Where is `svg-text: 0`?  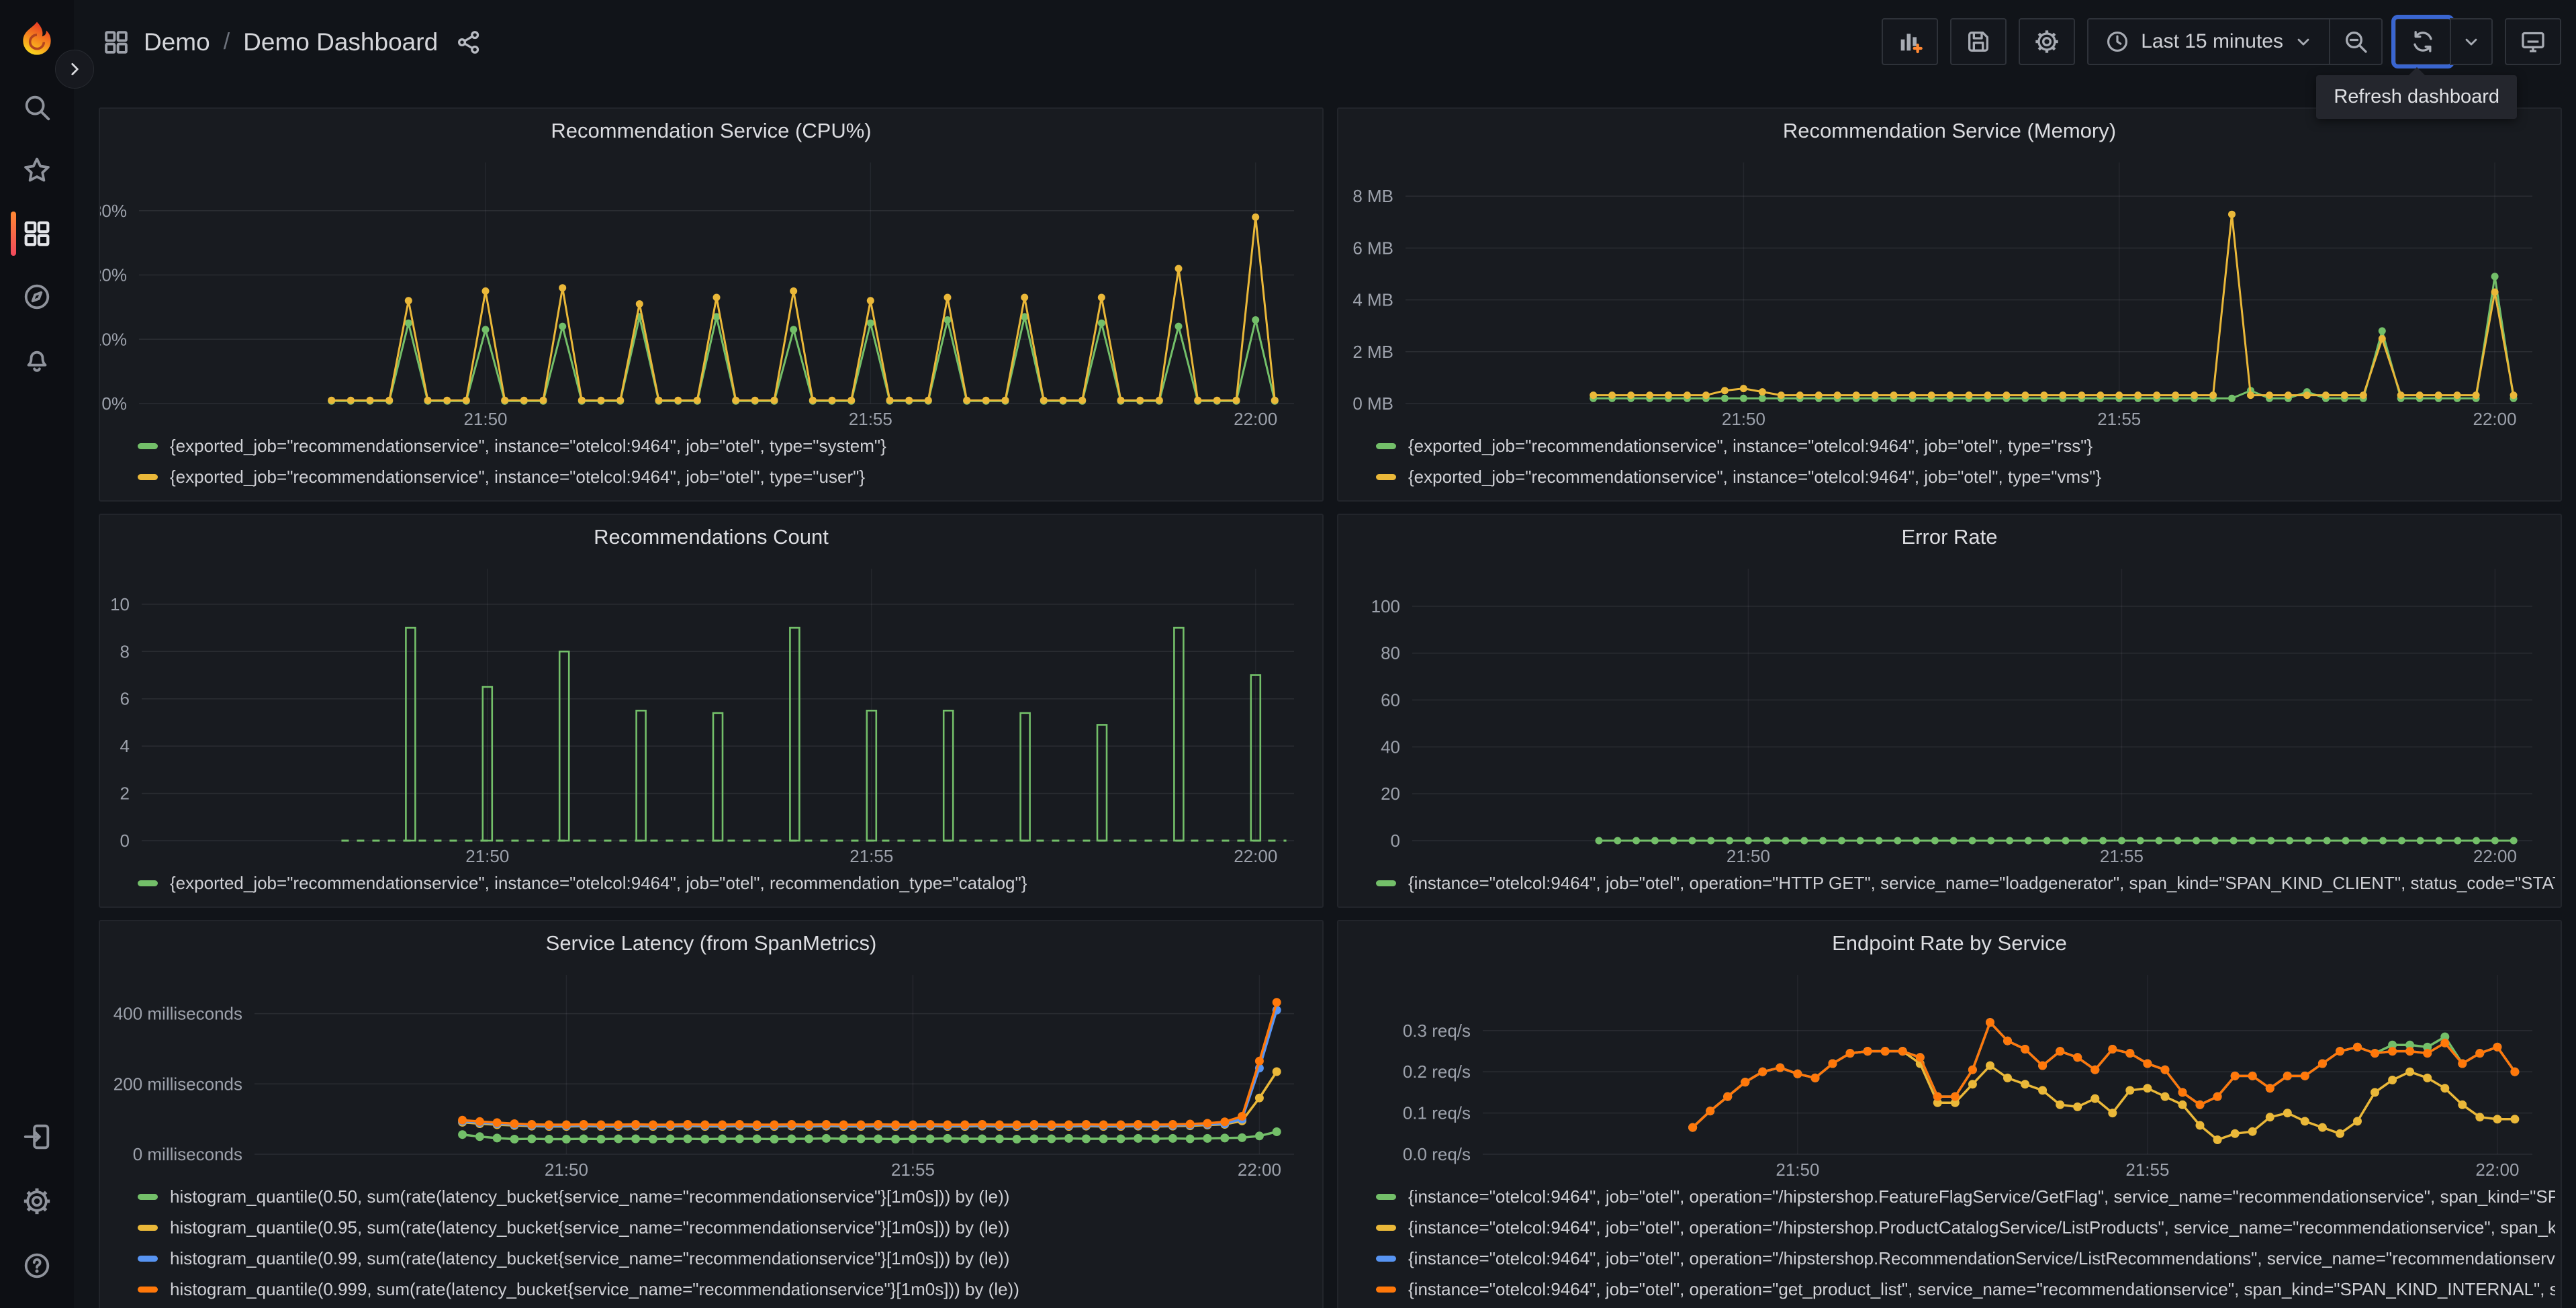
svg-text: 0 is located at coordinates (125, 841).